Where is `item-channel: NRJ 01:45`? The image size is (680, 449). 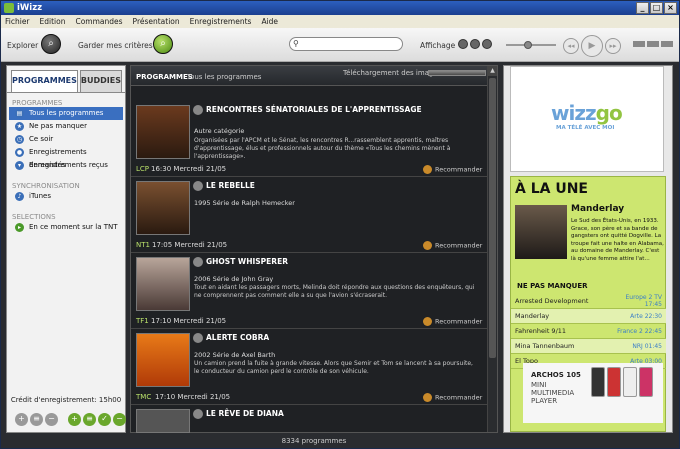 item-channel: NRJ 01:45 is located at coordinates (647, 346).